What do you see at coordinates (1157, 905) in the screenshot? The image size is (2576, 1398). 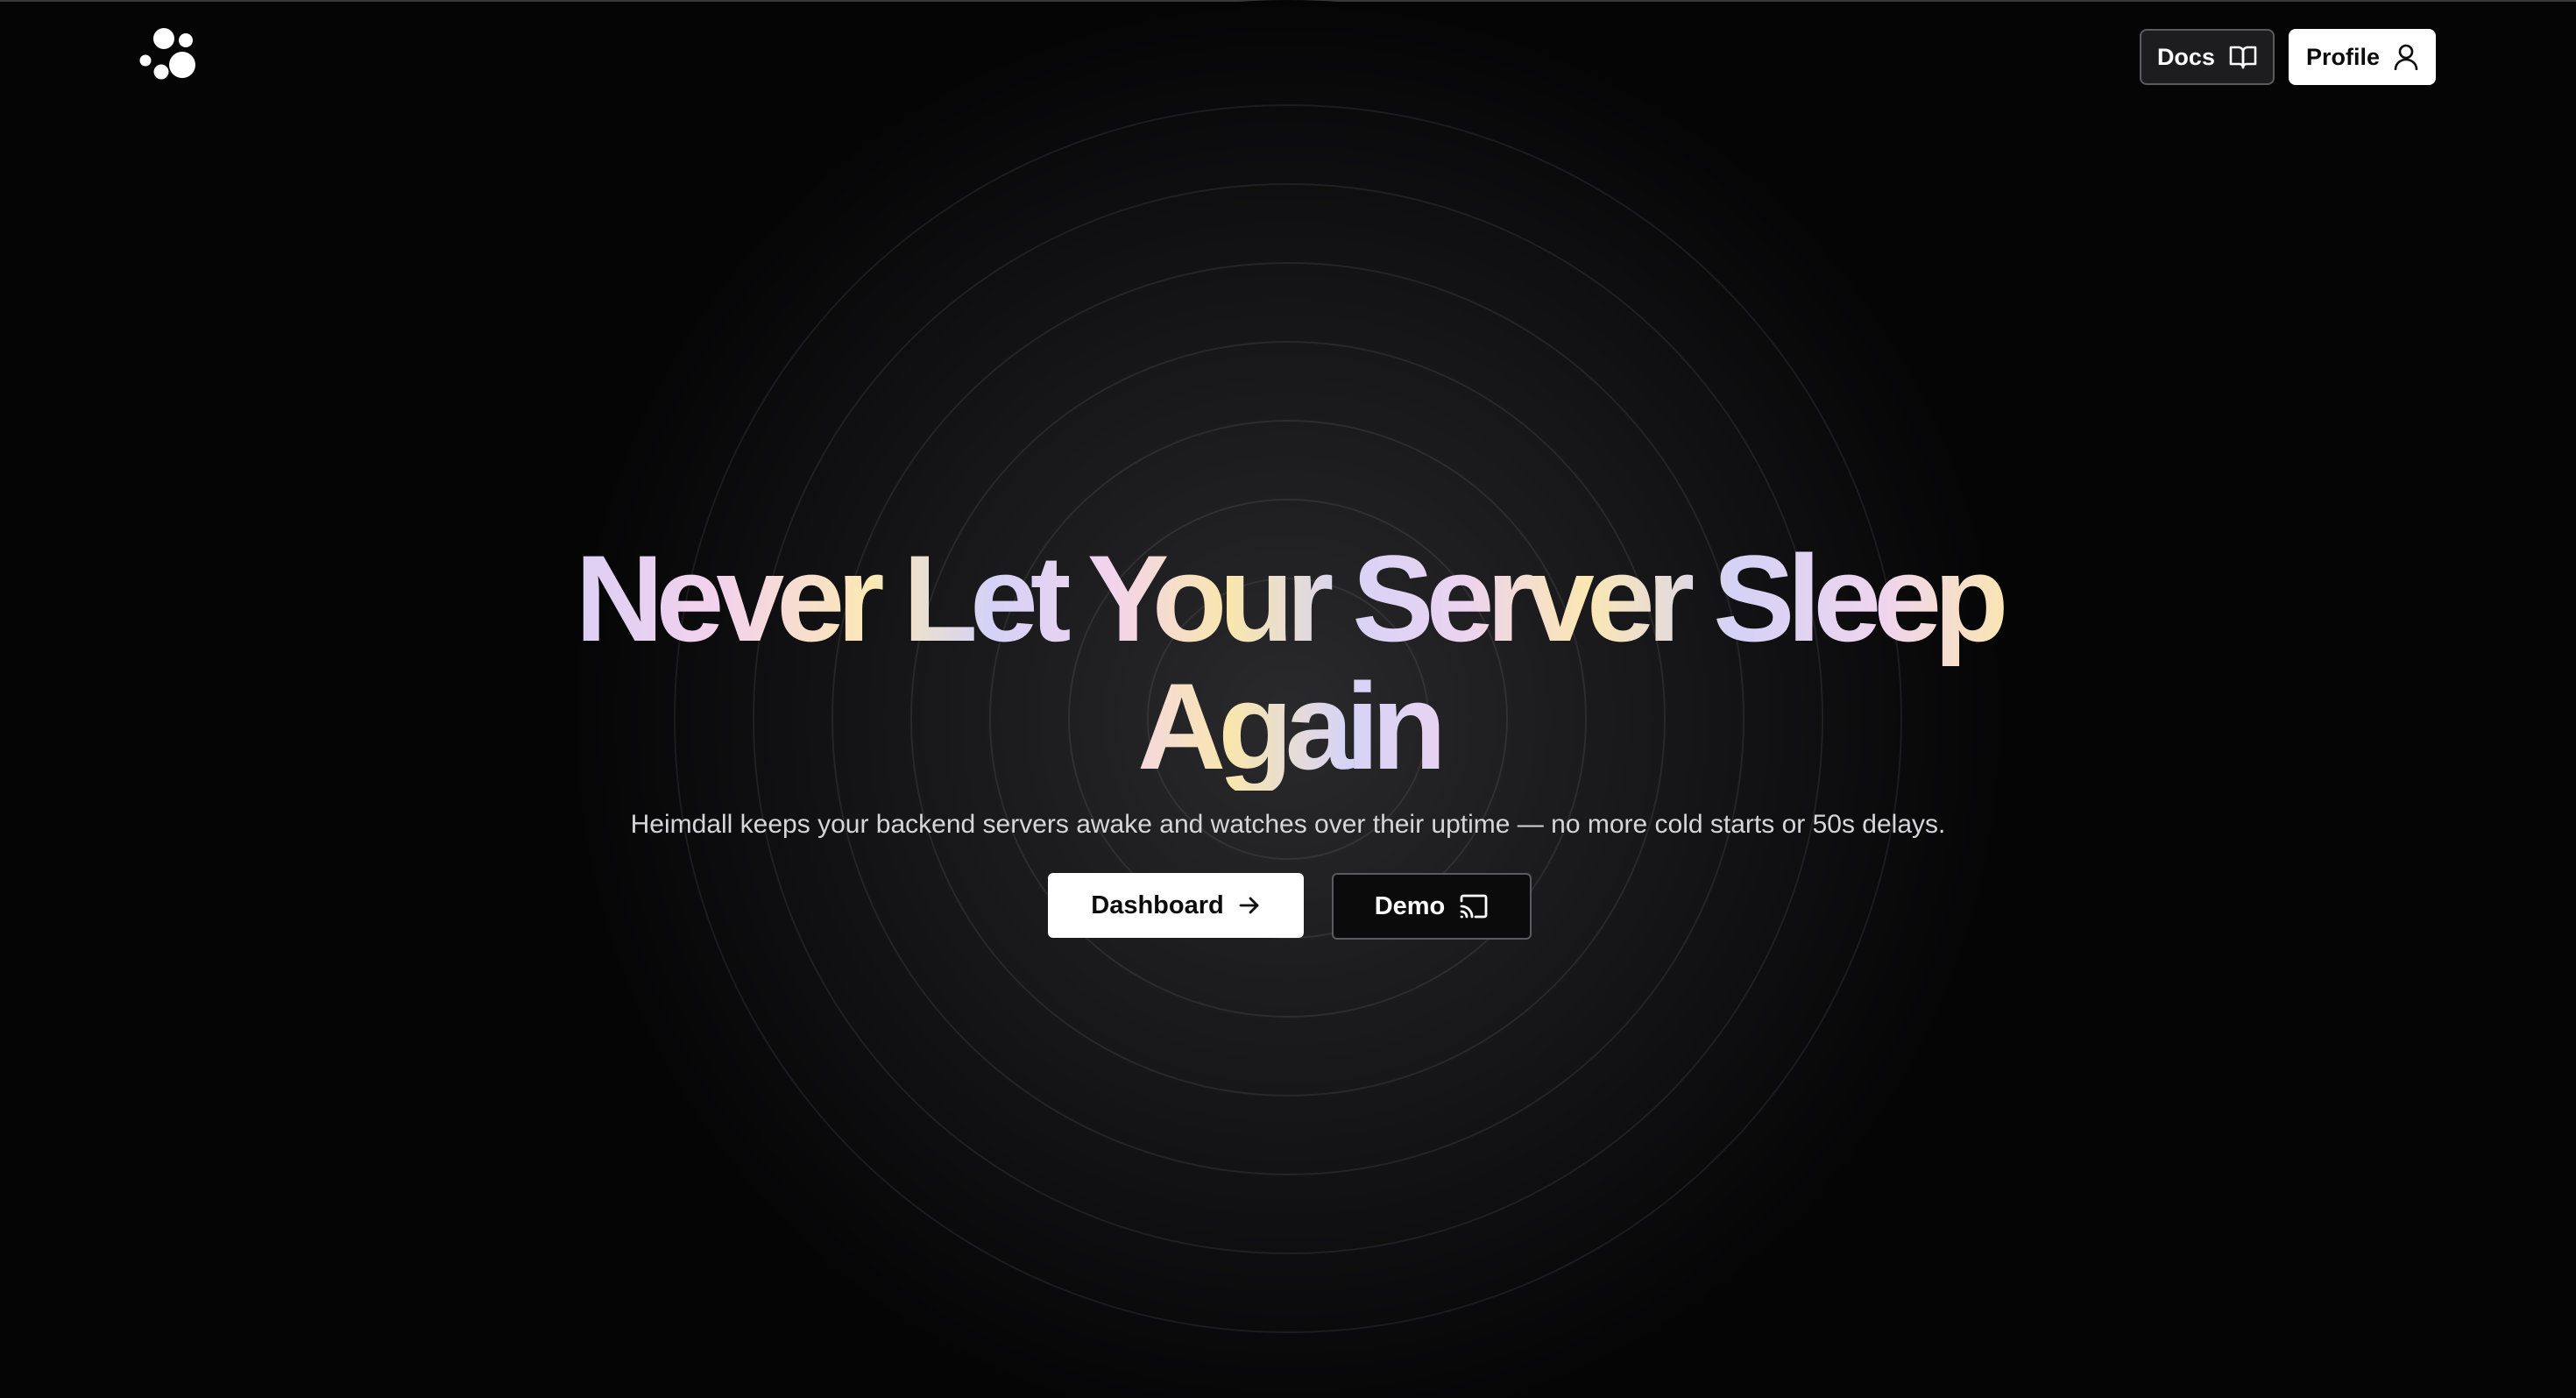 I see `dashboard-button-label: Dashboard` at bounding box center [1157, 905].